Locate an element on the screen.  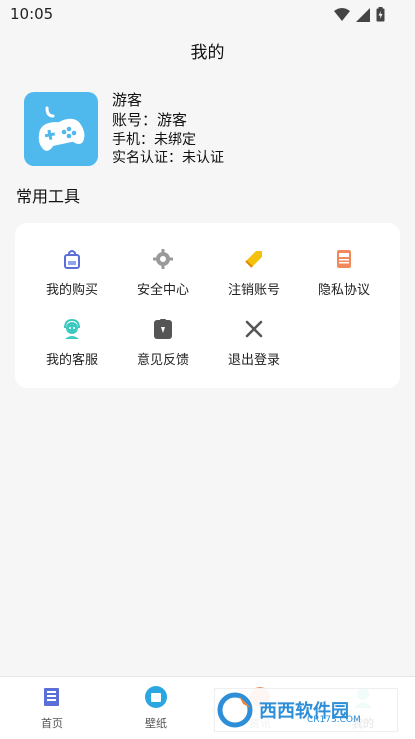
signal-icon is located at coordinates (363, 14).